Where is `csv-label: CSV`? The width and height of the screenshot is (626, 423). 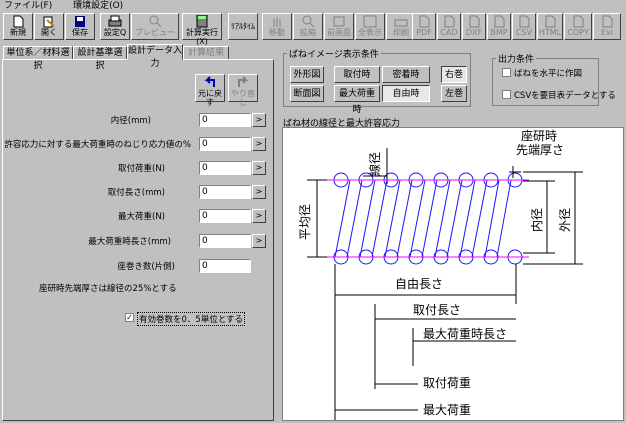
csv-label: CSV is located at coordinates (524, 32).